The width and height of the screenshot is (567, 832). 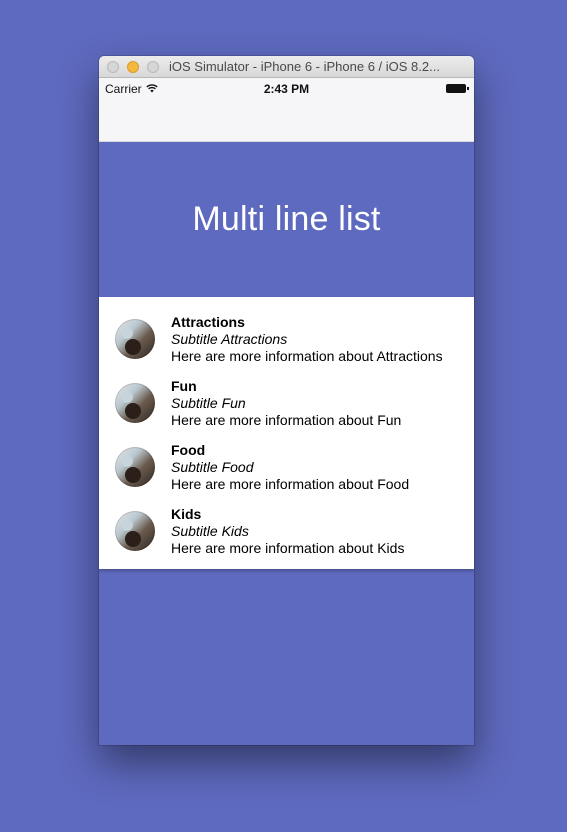 I want to click on close-window-button, so click(x=113, y=67).